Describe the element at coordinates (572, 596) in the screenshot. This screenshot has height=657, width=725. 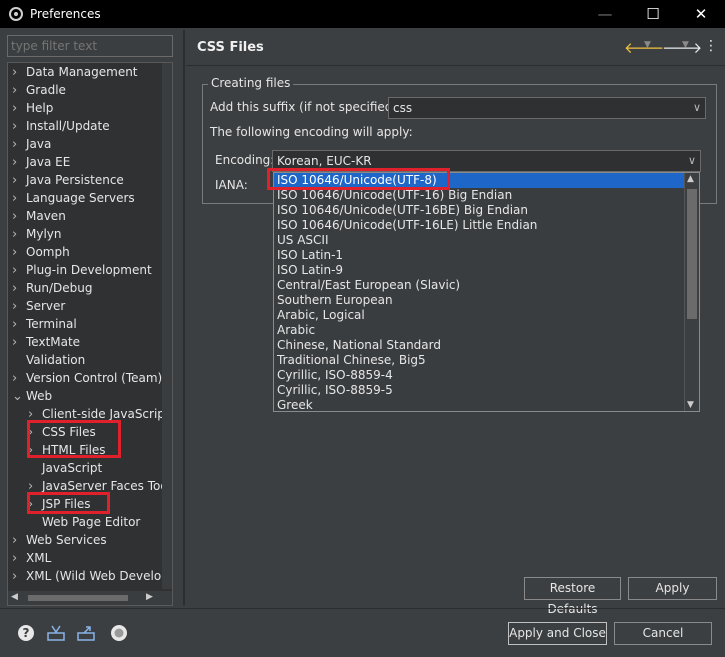
I see `restore-defaults-button: Restore Defaults` at that location.